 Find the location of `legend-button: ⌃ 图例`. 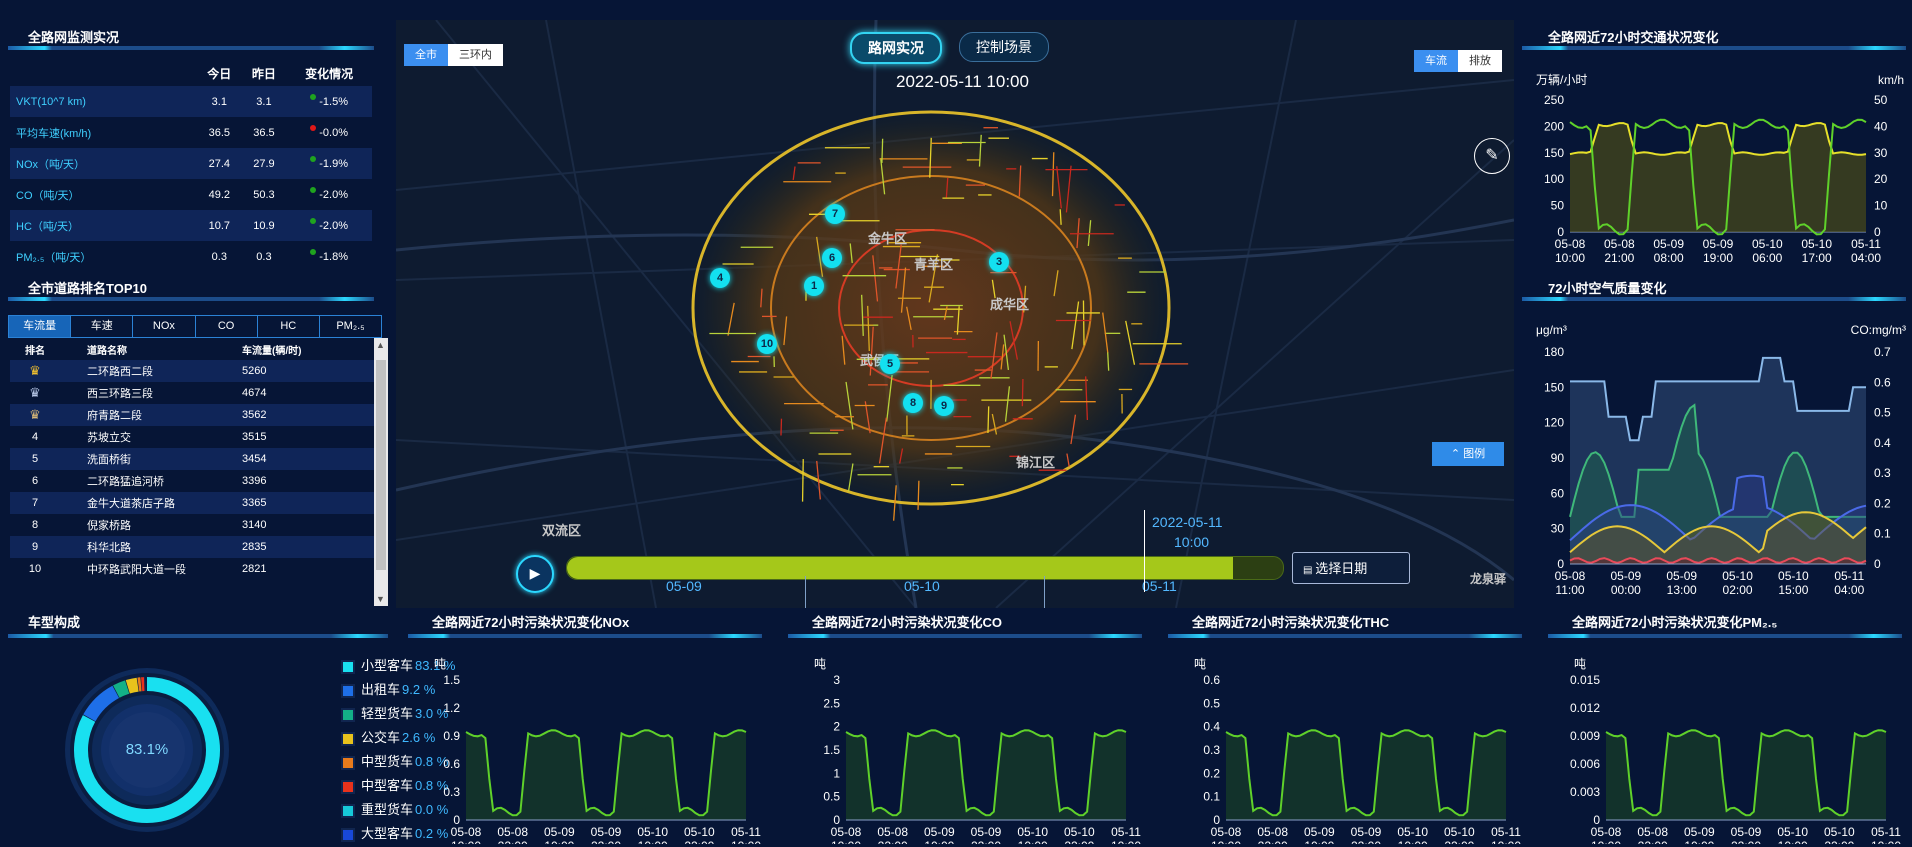

legend-button: ⌃ 图例 is located at coordinates (1468, 454).